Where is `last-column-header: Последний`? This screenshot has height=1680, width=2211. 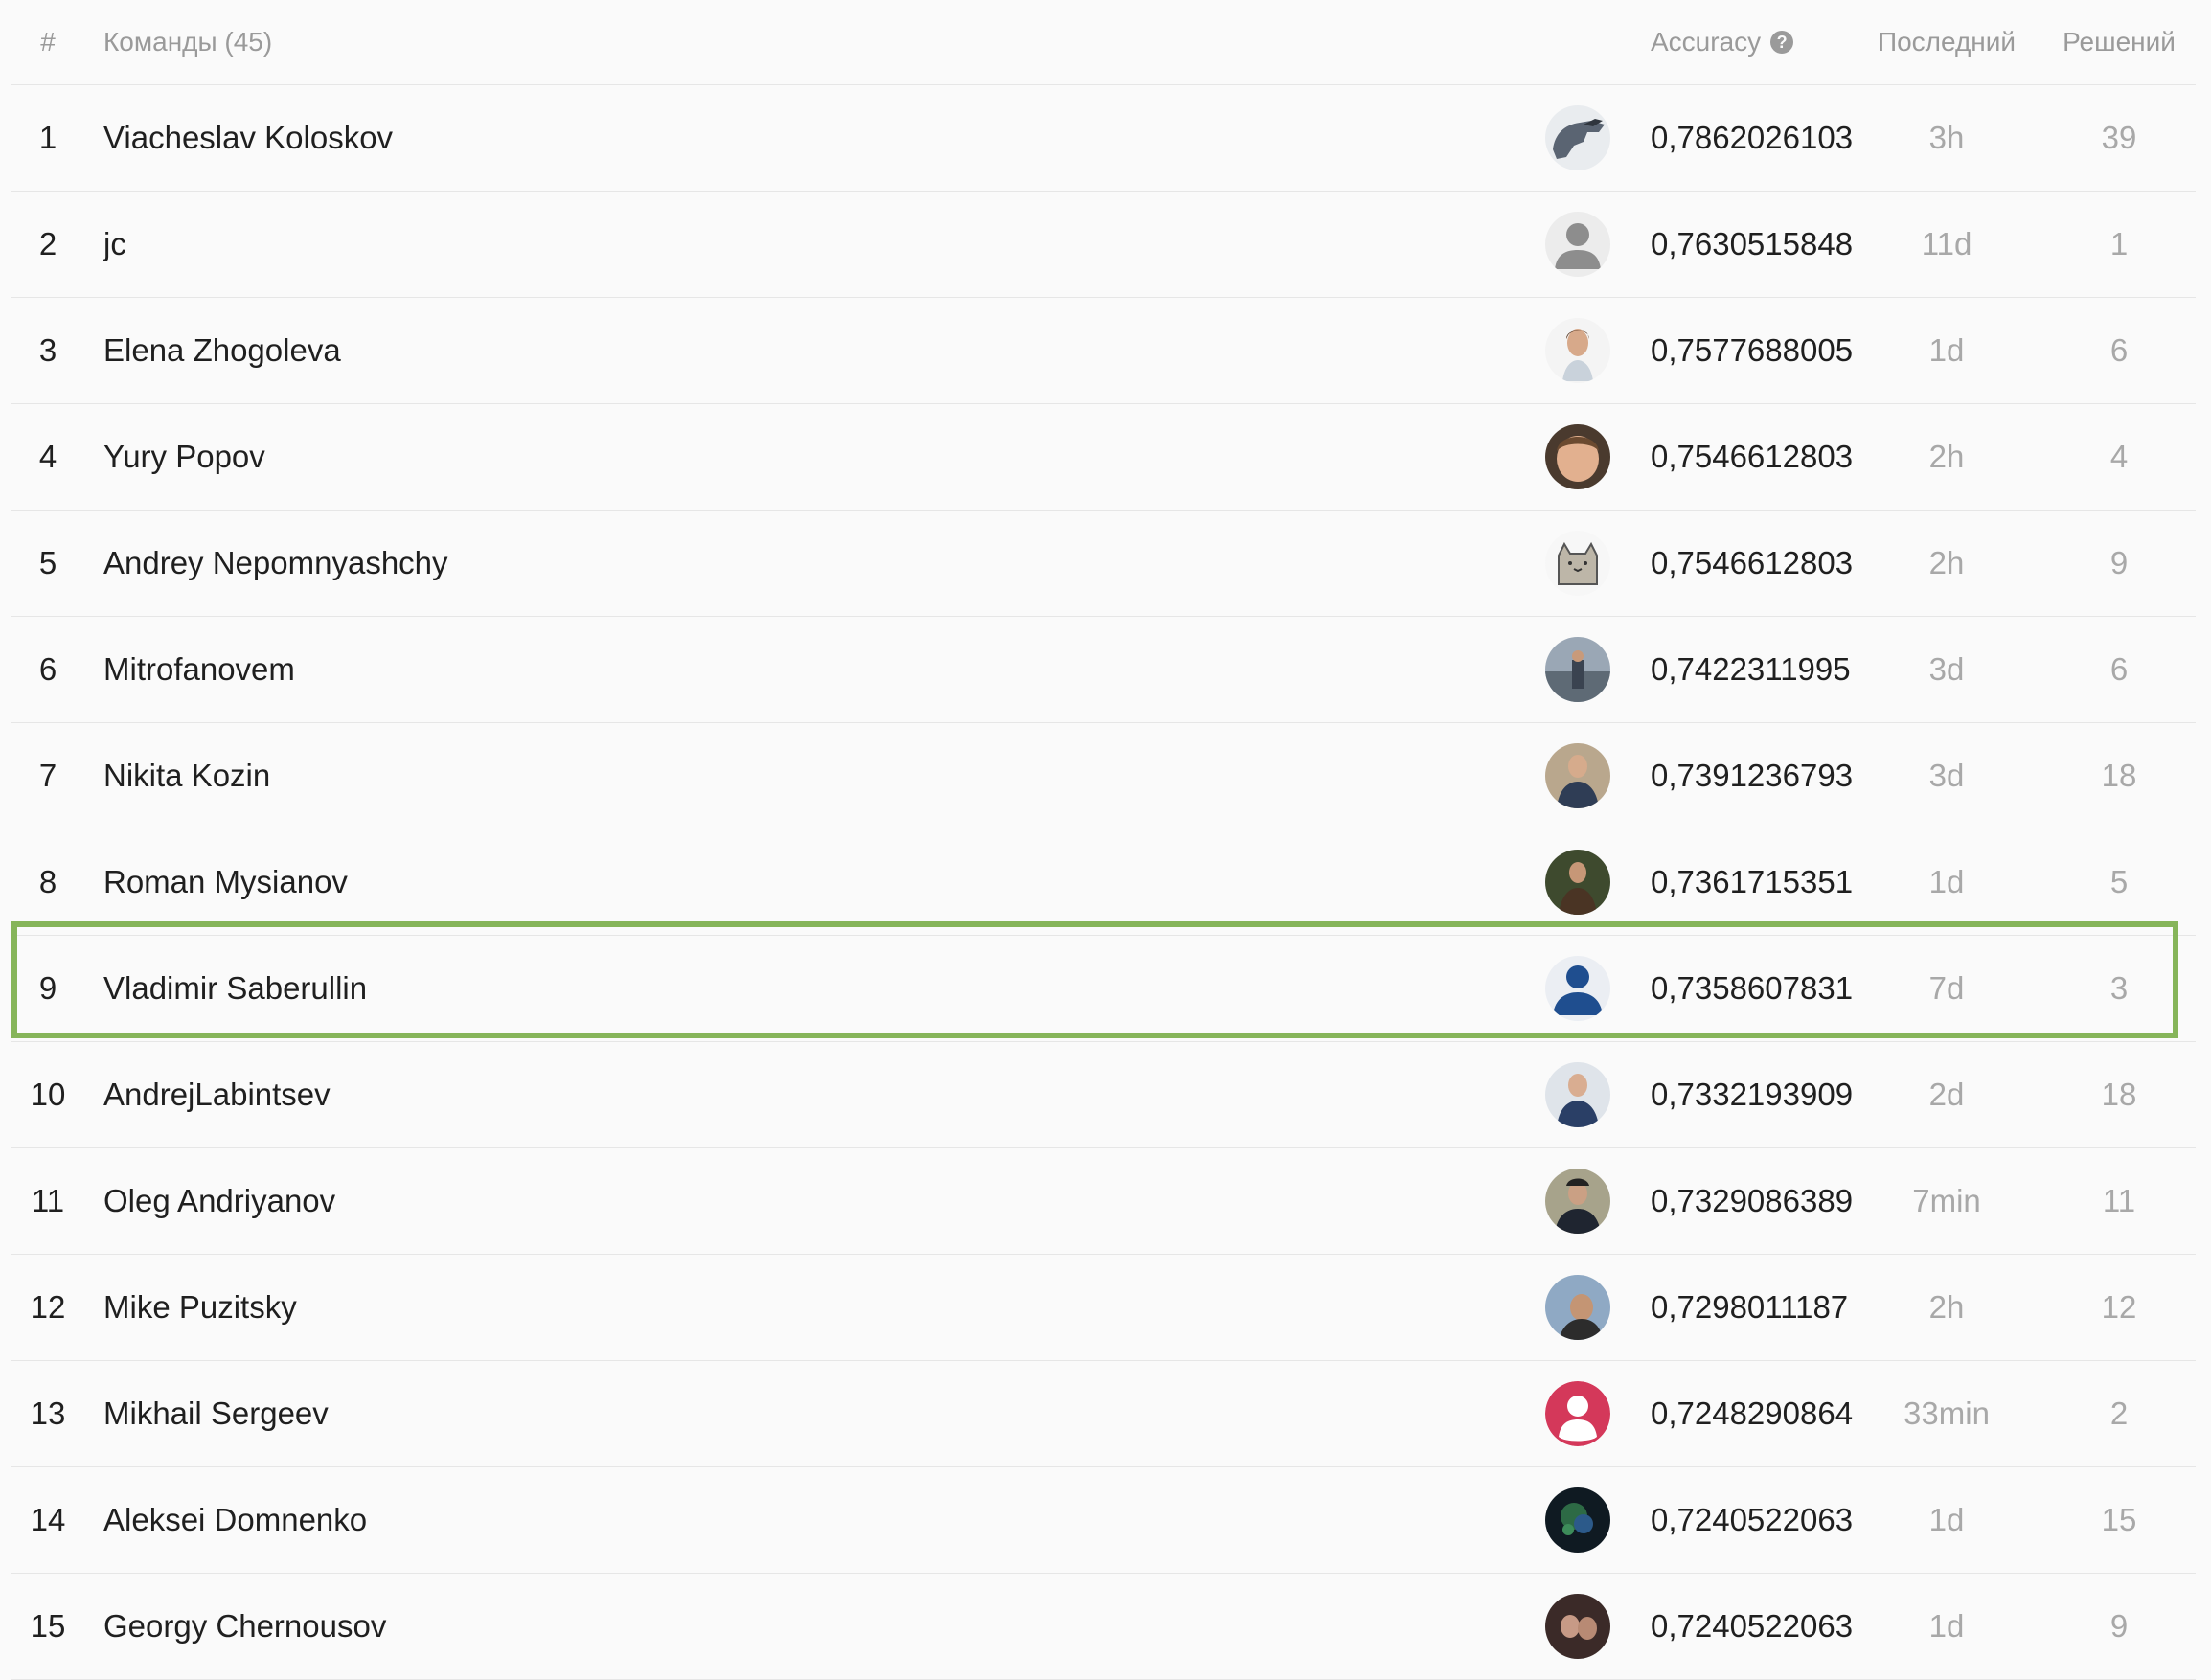
last-column-header: Последний is located at coordinates (1946, 42).